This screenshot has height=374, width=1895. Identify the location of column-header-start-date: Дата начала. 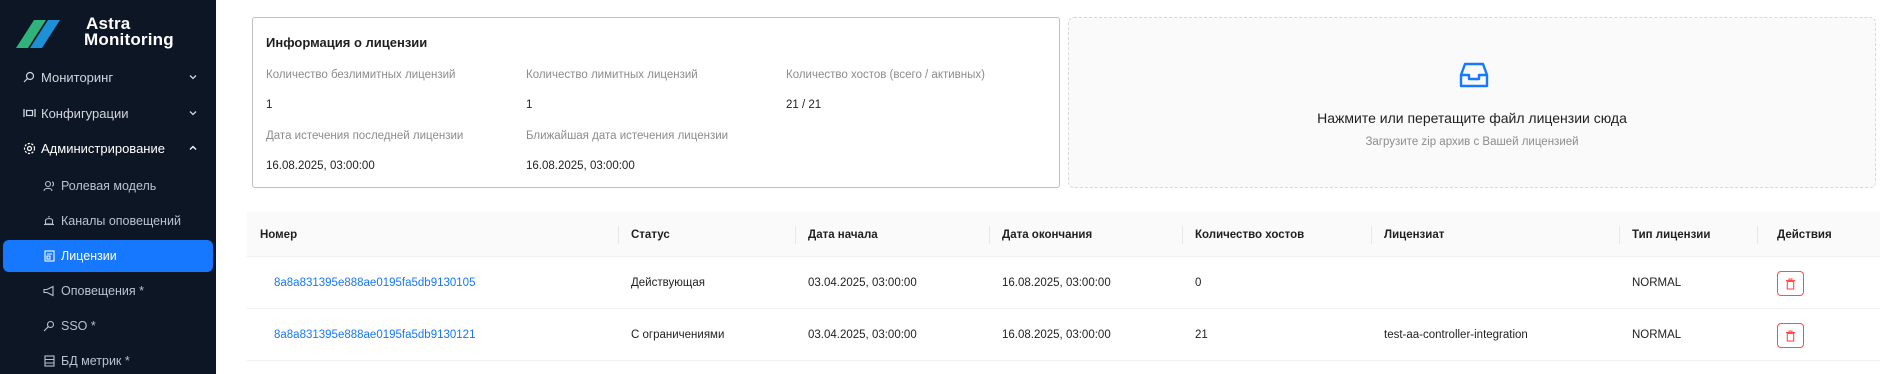
(843, 234).